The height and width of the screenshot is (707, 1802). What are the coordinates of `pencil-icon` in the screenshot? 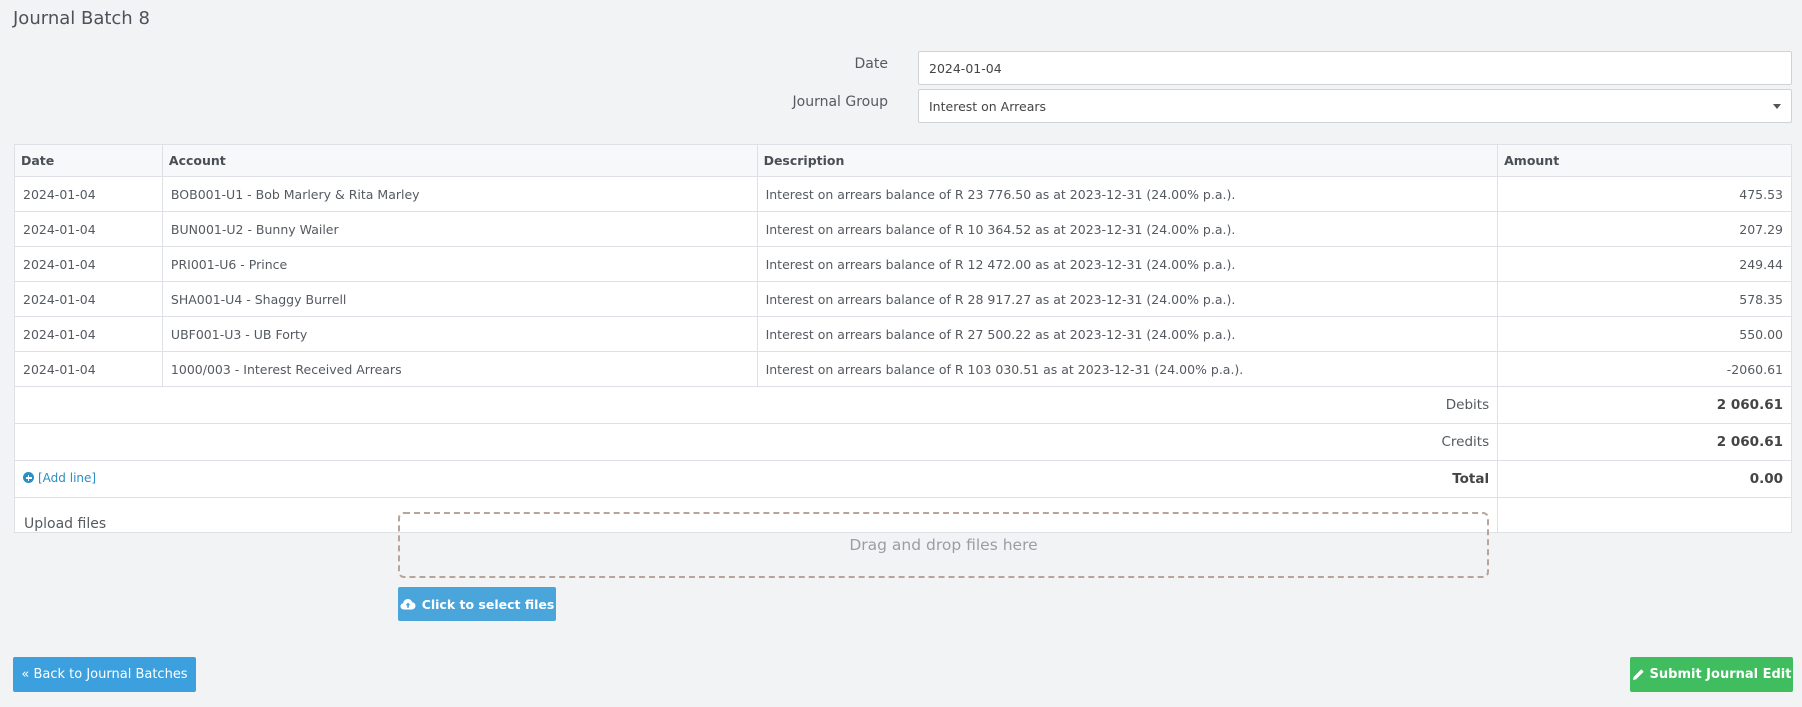 It's located at (1638, 674).